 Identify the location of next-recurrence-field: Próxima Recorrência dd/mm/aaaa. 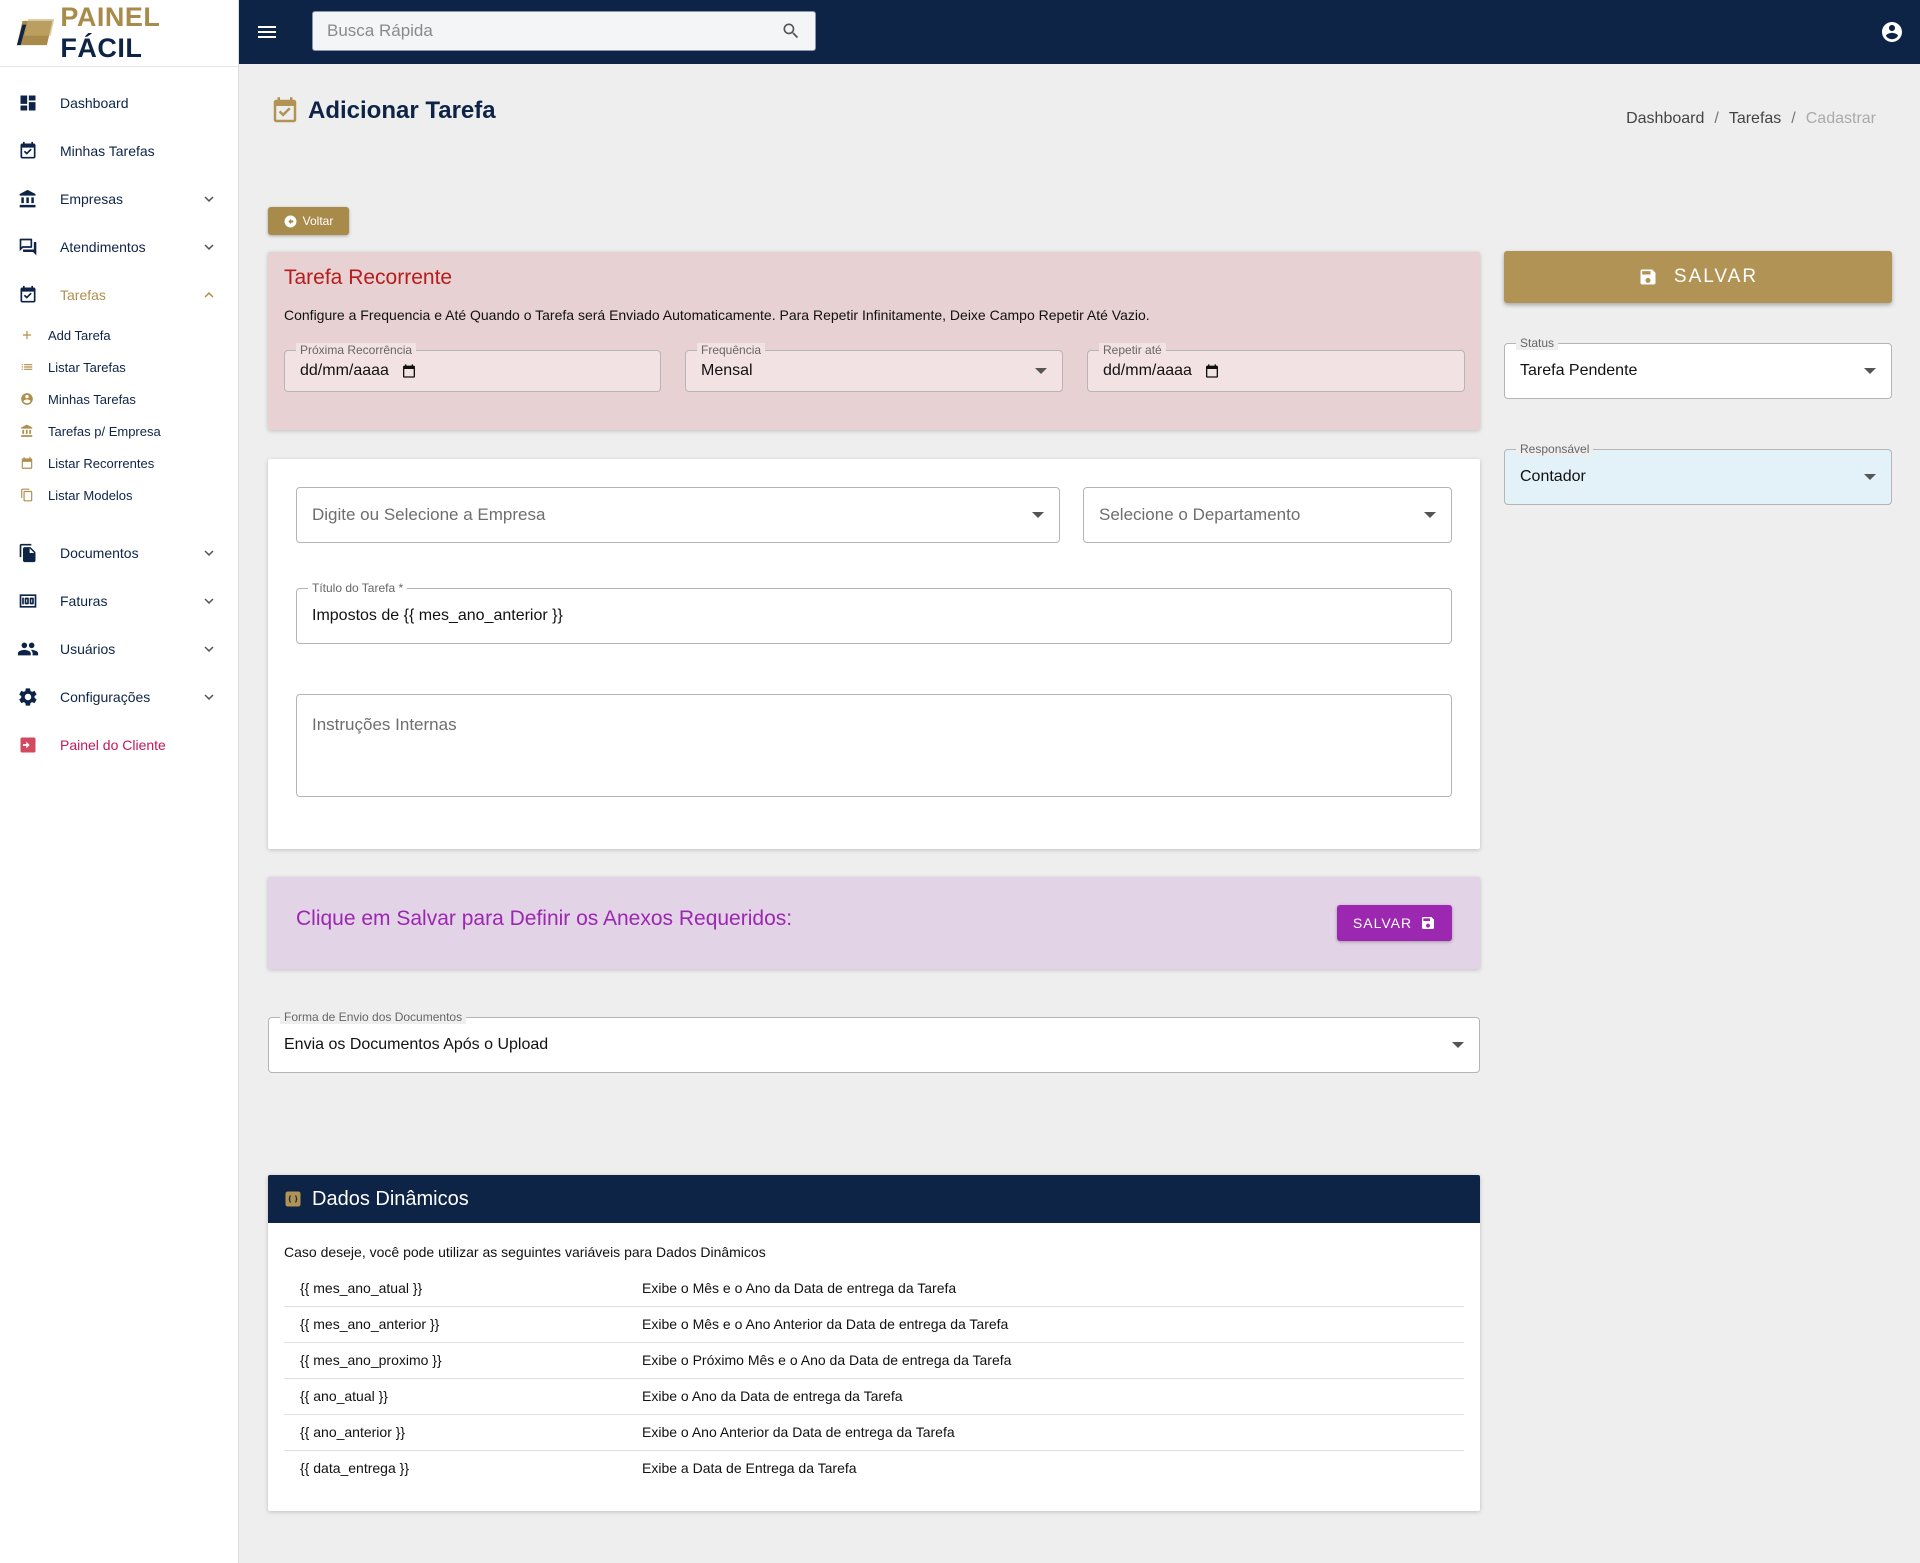
(472, 367).